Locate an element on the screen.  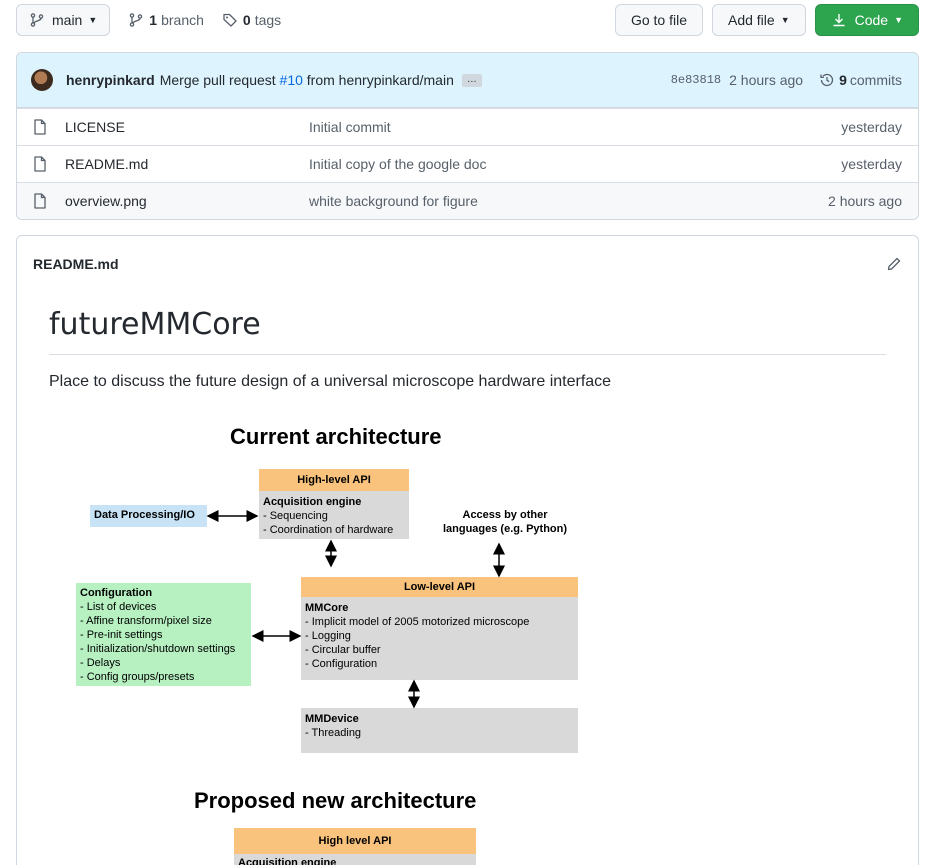
branches-link: 1 branch is located at coordinates (166, 20).